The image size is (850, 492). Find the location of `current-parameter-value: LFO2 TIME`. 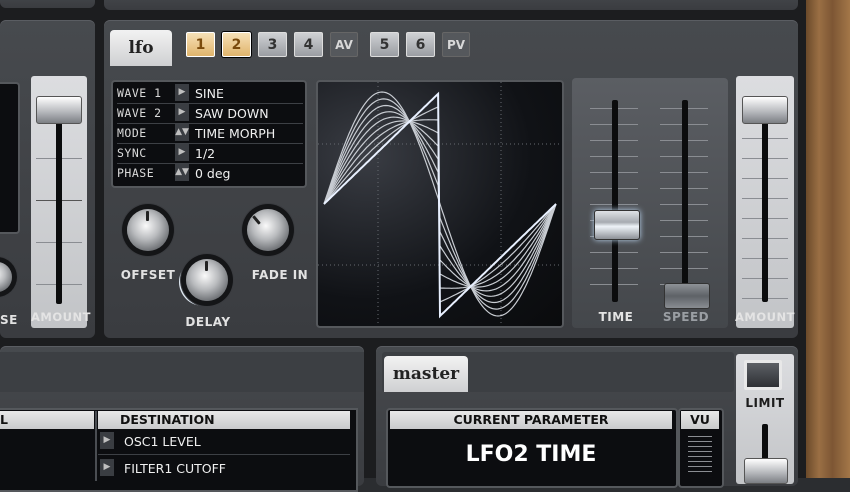

current-parameter-value: LFO2 TIME is located at coordinates (531, 454).